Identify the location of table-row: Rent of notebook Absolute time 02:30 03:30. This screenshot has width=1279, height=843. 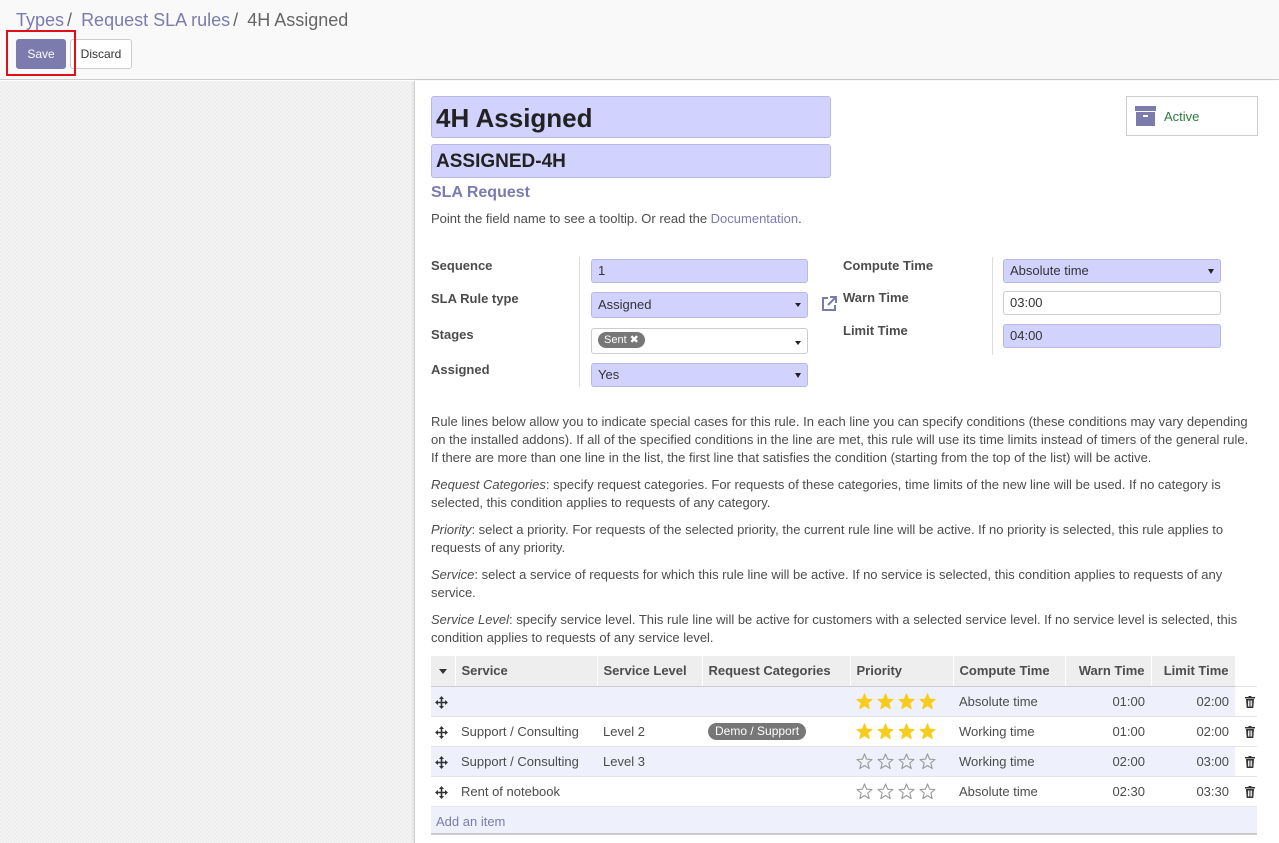
(844, 790).